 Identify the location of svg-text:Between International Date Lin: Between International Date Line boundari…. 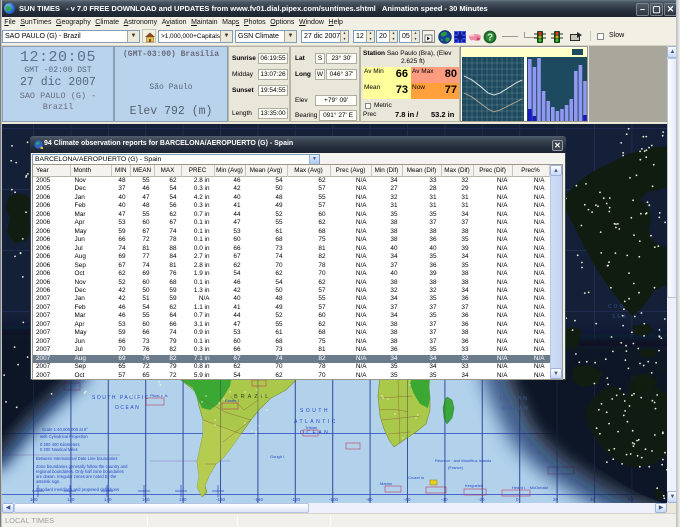
(76, 458).